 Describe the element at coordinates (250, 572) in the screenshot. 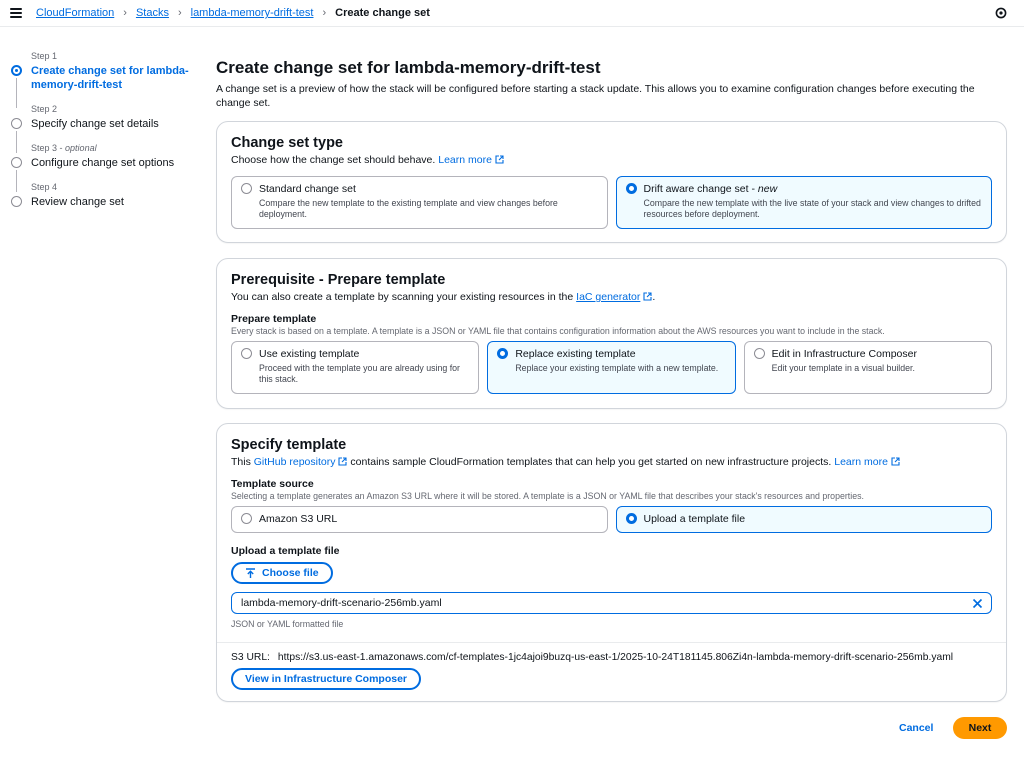

I see `upload-icon` at that location.